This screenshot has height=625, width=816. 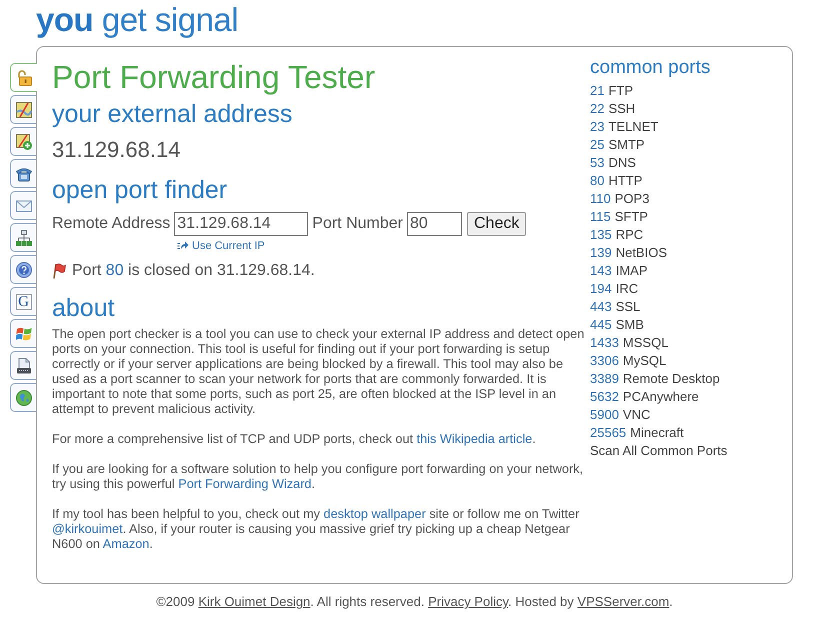 What do you see at coordinates (601, 235) in the screenshot?
I see `port-number-link: 135` at bounding box center [601, 235].